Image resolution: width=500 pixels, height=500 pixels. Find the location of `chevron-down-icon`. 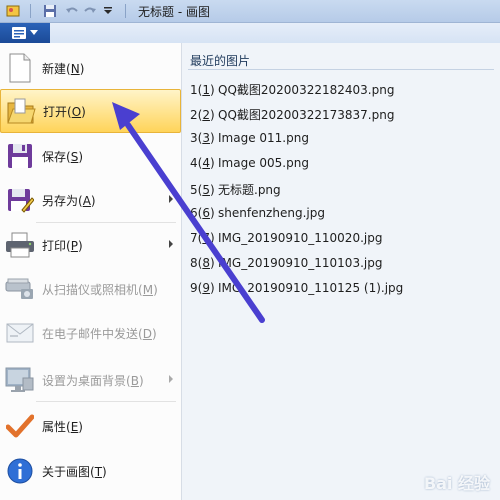

chevron-down-icon is located at coordinates (34, 32).